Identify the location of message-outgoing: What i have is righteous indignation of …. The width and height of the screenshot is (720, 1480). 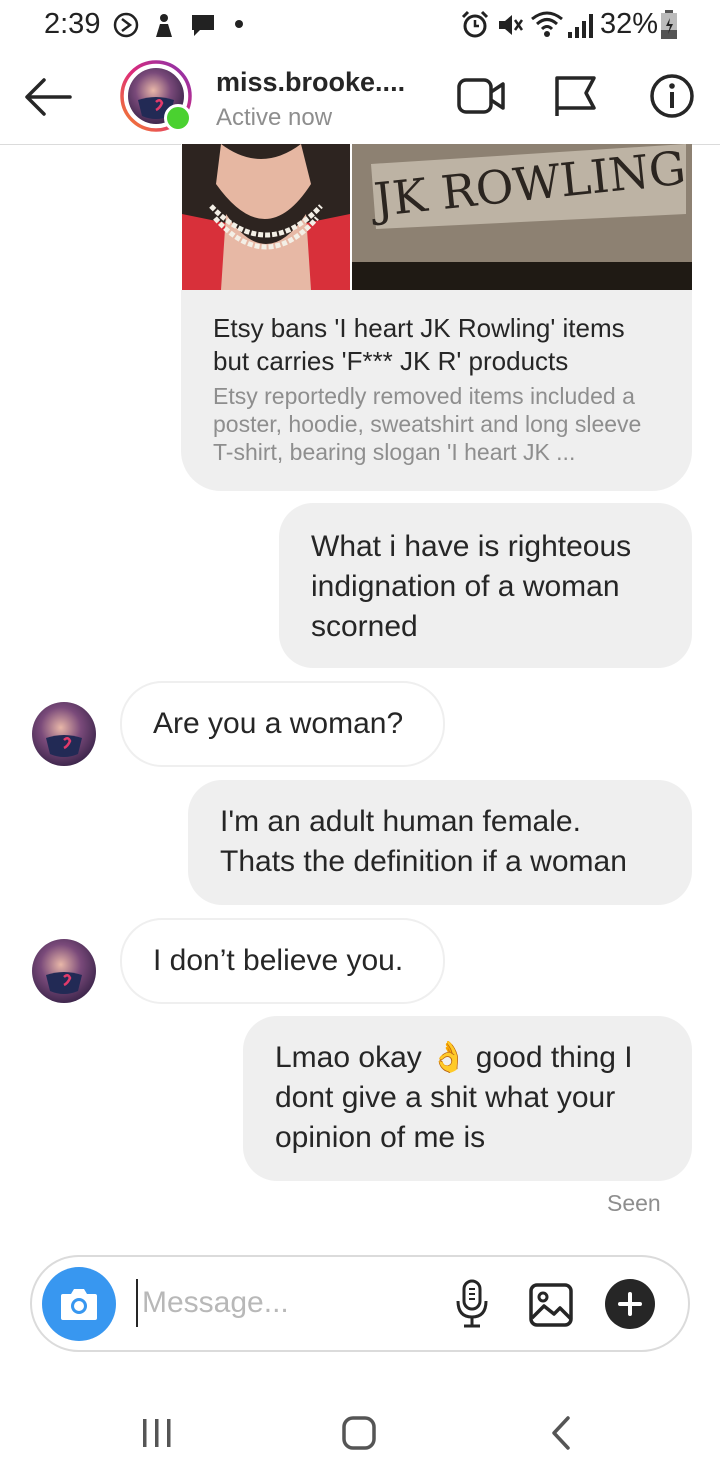
(485, 585).